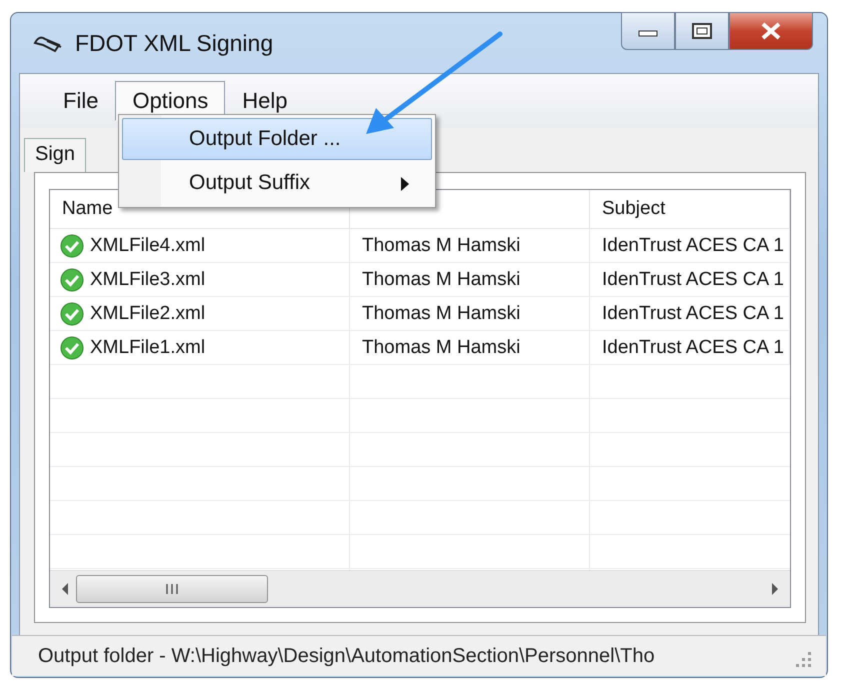 The height and width of the screenshot is (690, 844). I want to click on close-icon, so click(771, 31).